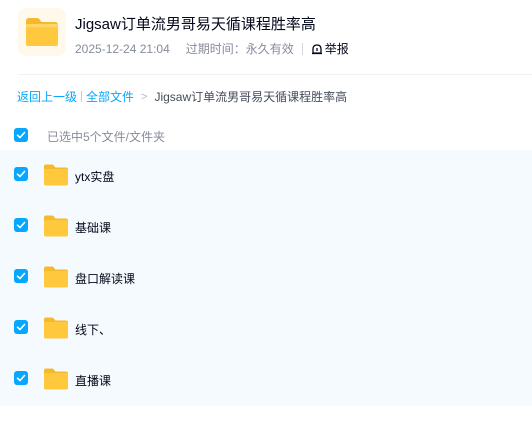 Image resolution: width=532 pixels, height=422 pixels. I want to click on file-name: 盘口解读课, so click(105, 278).